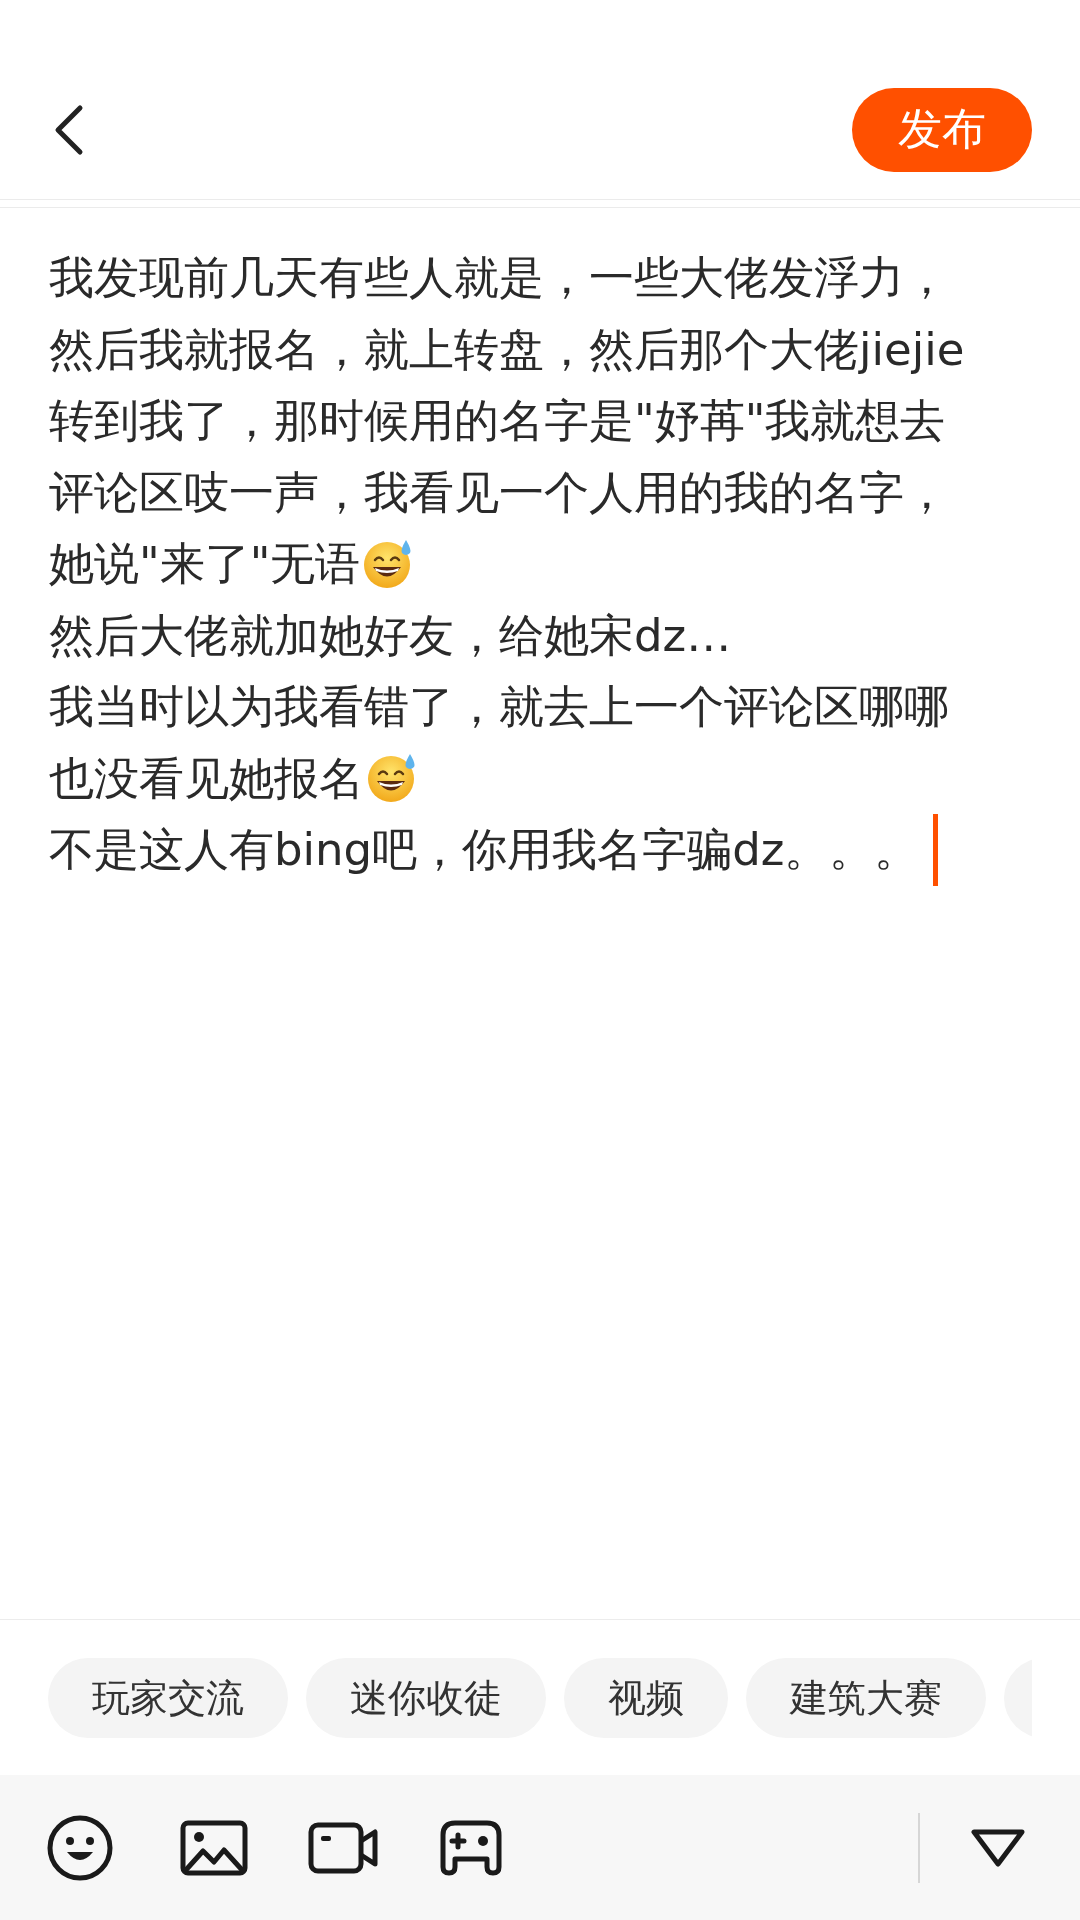  Describe the element at coordinates (426, 1698) in the screenshot. I see `topic-tag: 迷你收徒` at that location.